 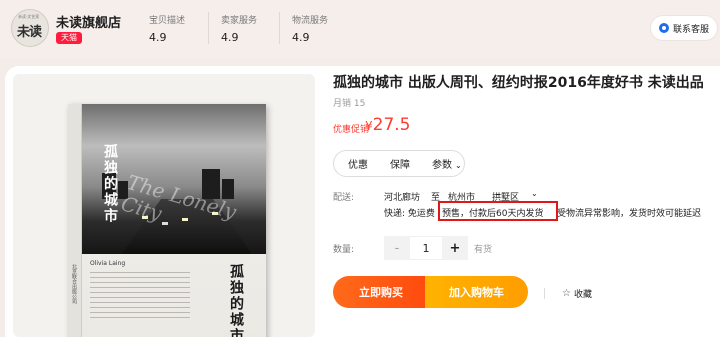 What do you see at coordinates (690, 29) in the screenshot?
I see `contact-service-label: 联系客服` at bounding box center [690, 29].